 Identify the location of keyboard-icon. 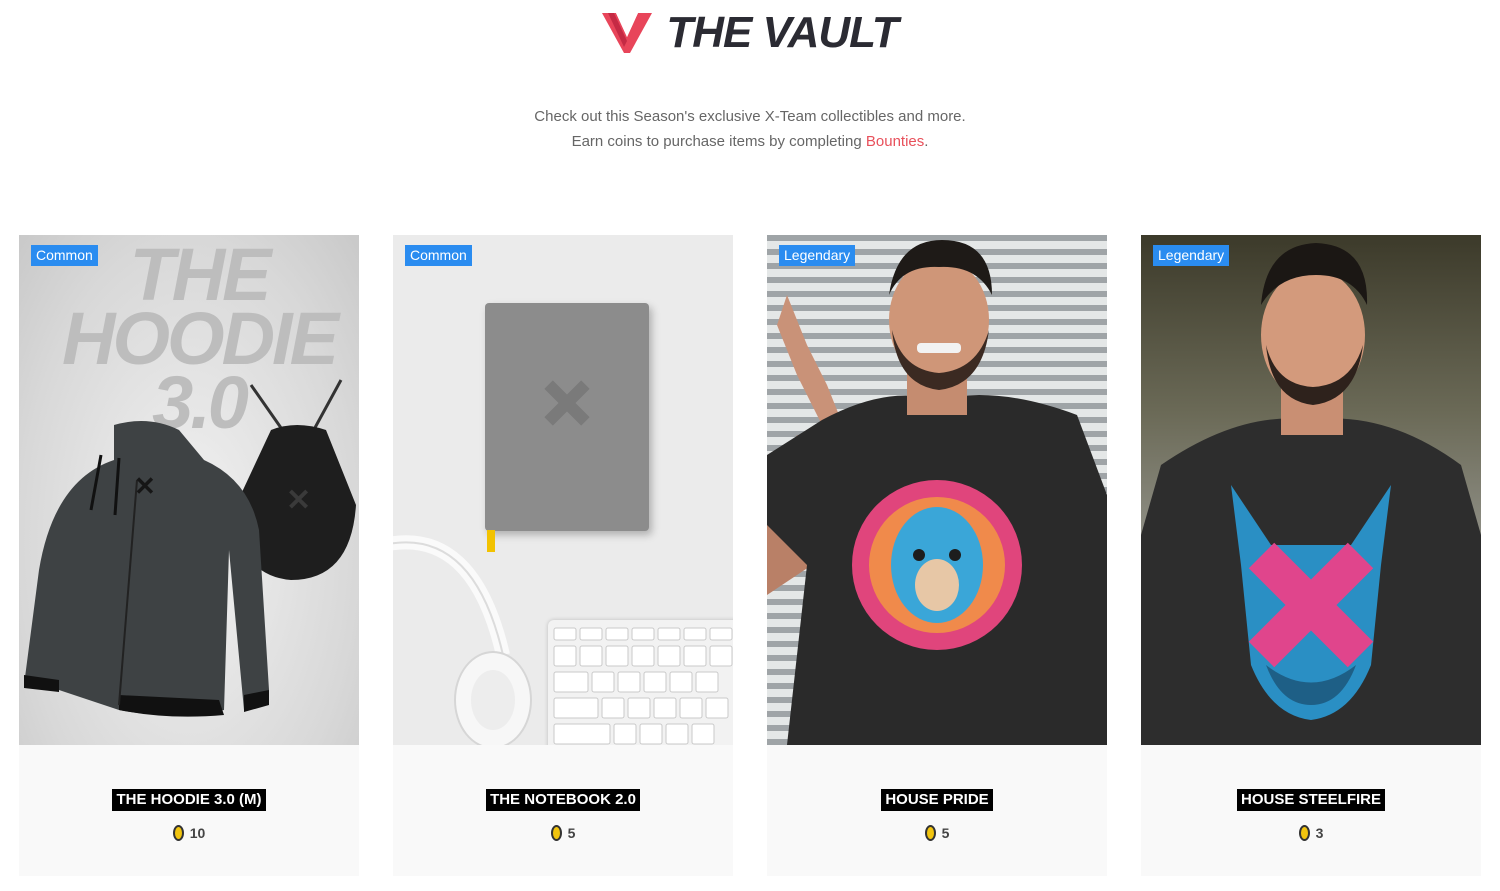
(640, 682).